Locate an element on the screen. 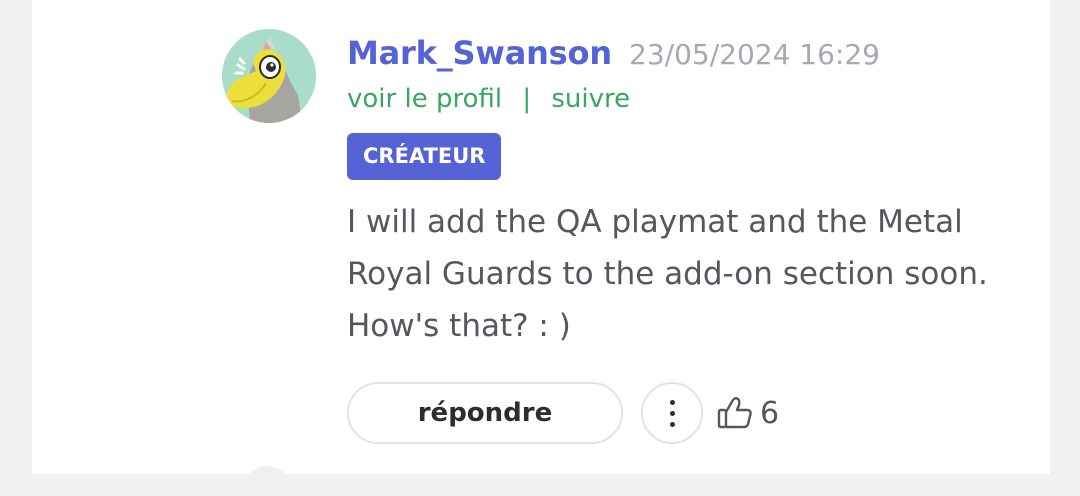 The width and height of the screenshot is (1080, 496). creator-badge: CRÉATEUR is located at coordinates (424, 156).